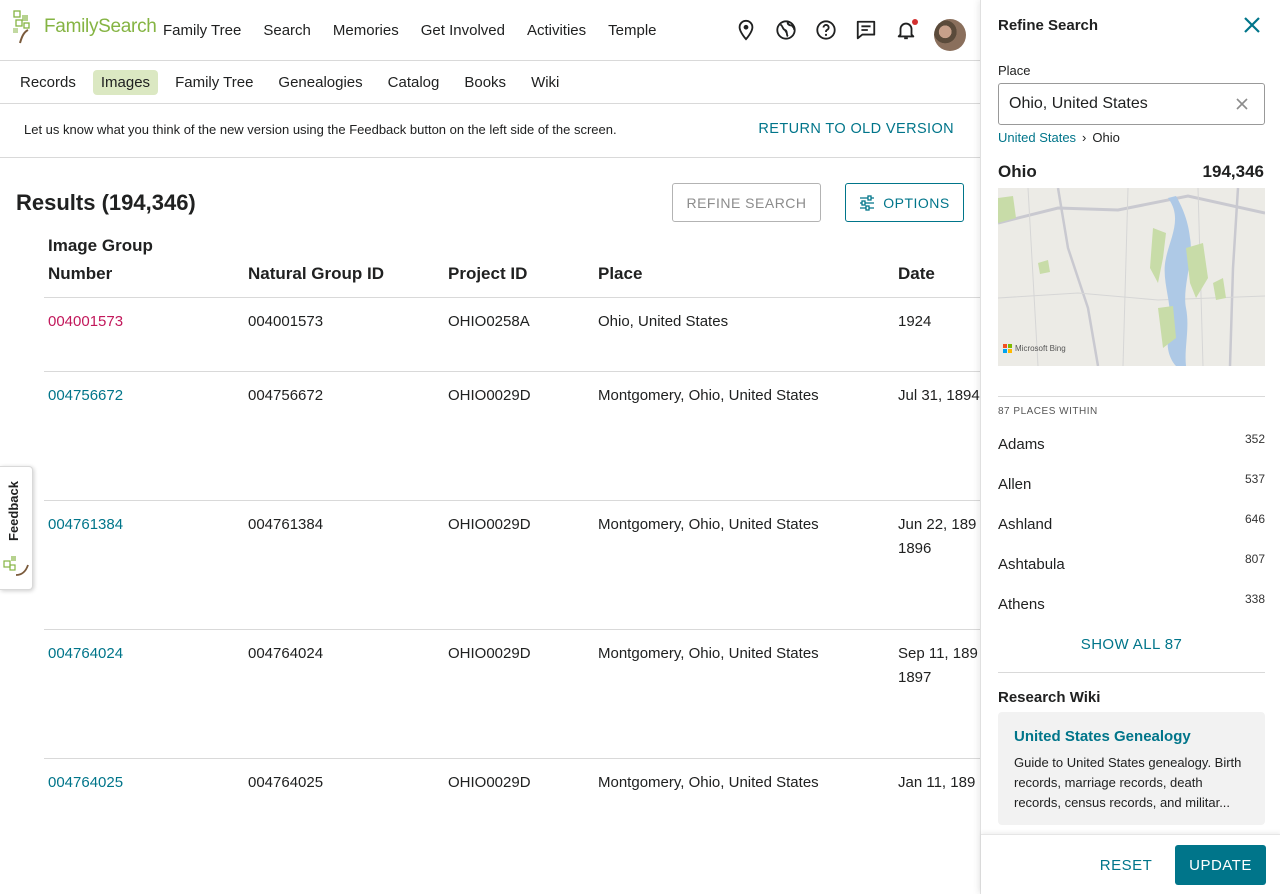 The height and width of the screenshot is (894, 1280). I want to click on user-avatar, so click(950, 35).